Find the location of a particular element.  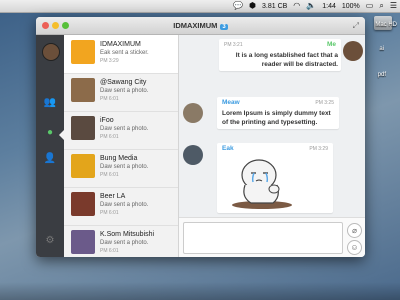

expand-icon: ⤢ is located at coordinates (356, 26).